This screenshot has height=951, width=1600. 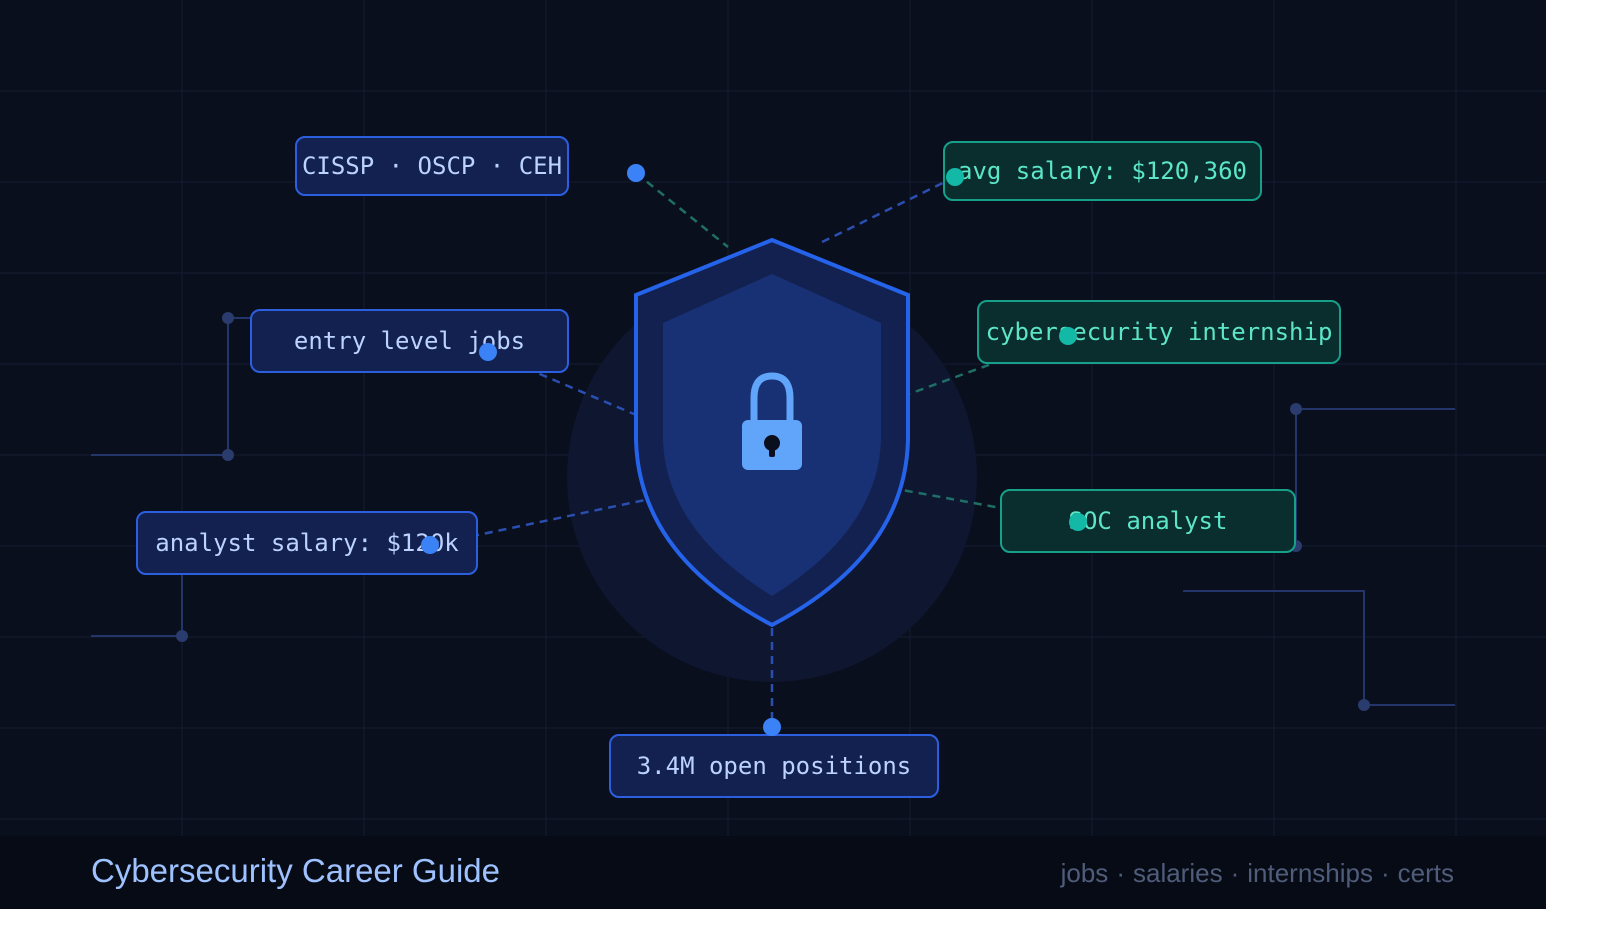 I want to click on internship-tag: cybersecurity internship, so click(x=1159, y=332).